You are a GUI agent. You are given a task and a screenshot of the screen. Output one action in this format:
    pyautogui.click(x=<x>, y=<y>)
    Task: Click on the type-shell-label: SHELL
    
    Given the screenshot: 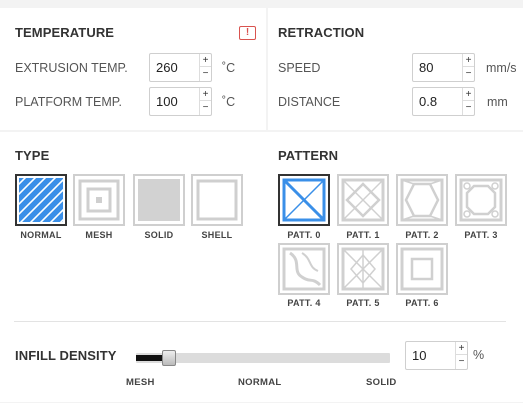 What is the action you would take?
    pyautogui.click(x=217, y=235)
    